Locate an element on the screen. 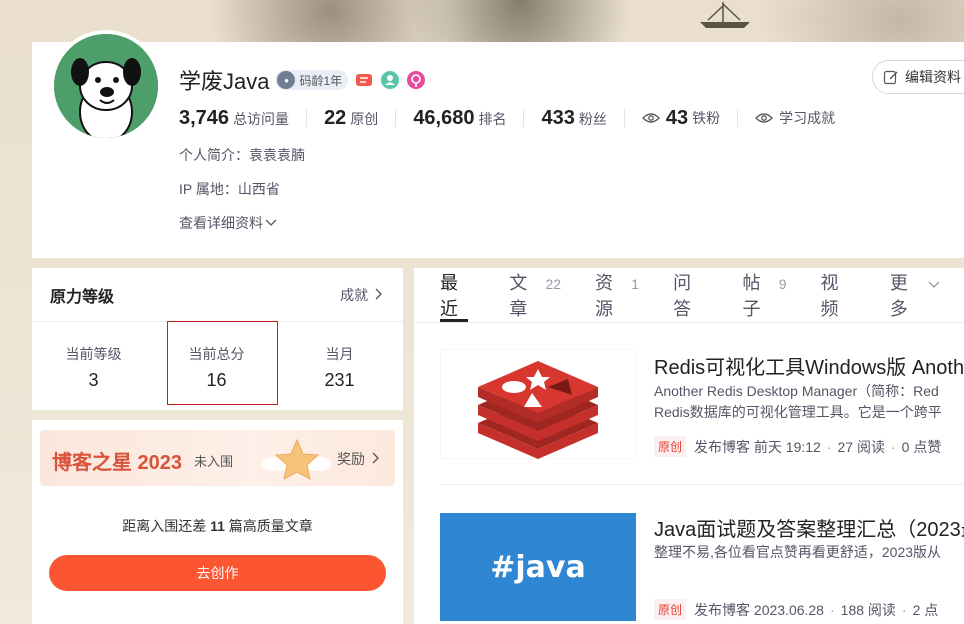  tab-more: 更多 is located at coordinates (915, 295).